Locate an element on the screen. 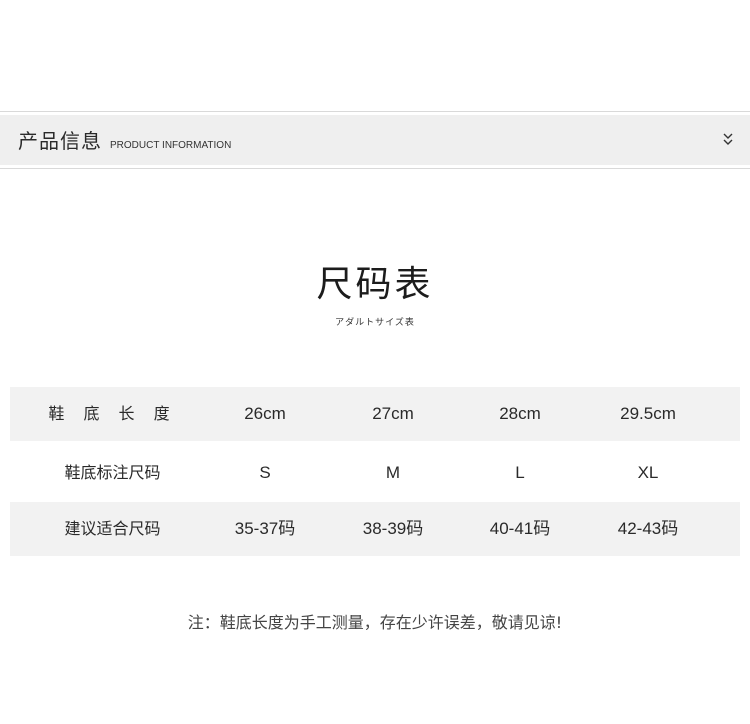  table-cell: 38-39码 is located at coordinates (393, 528).